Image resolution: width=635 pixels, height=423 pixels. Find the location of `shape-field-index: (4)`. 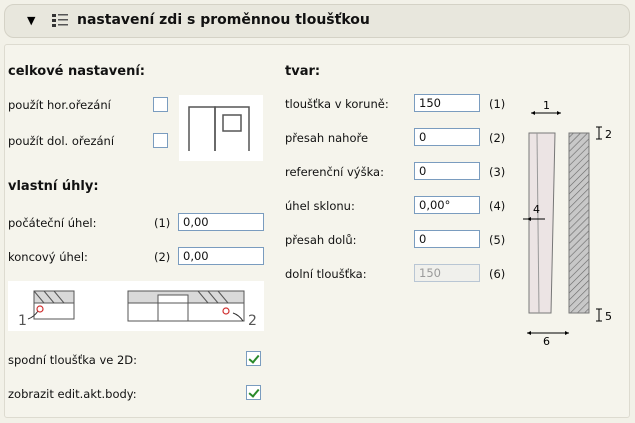

shape-field-index: (4) is located at coordinates (497, 206).